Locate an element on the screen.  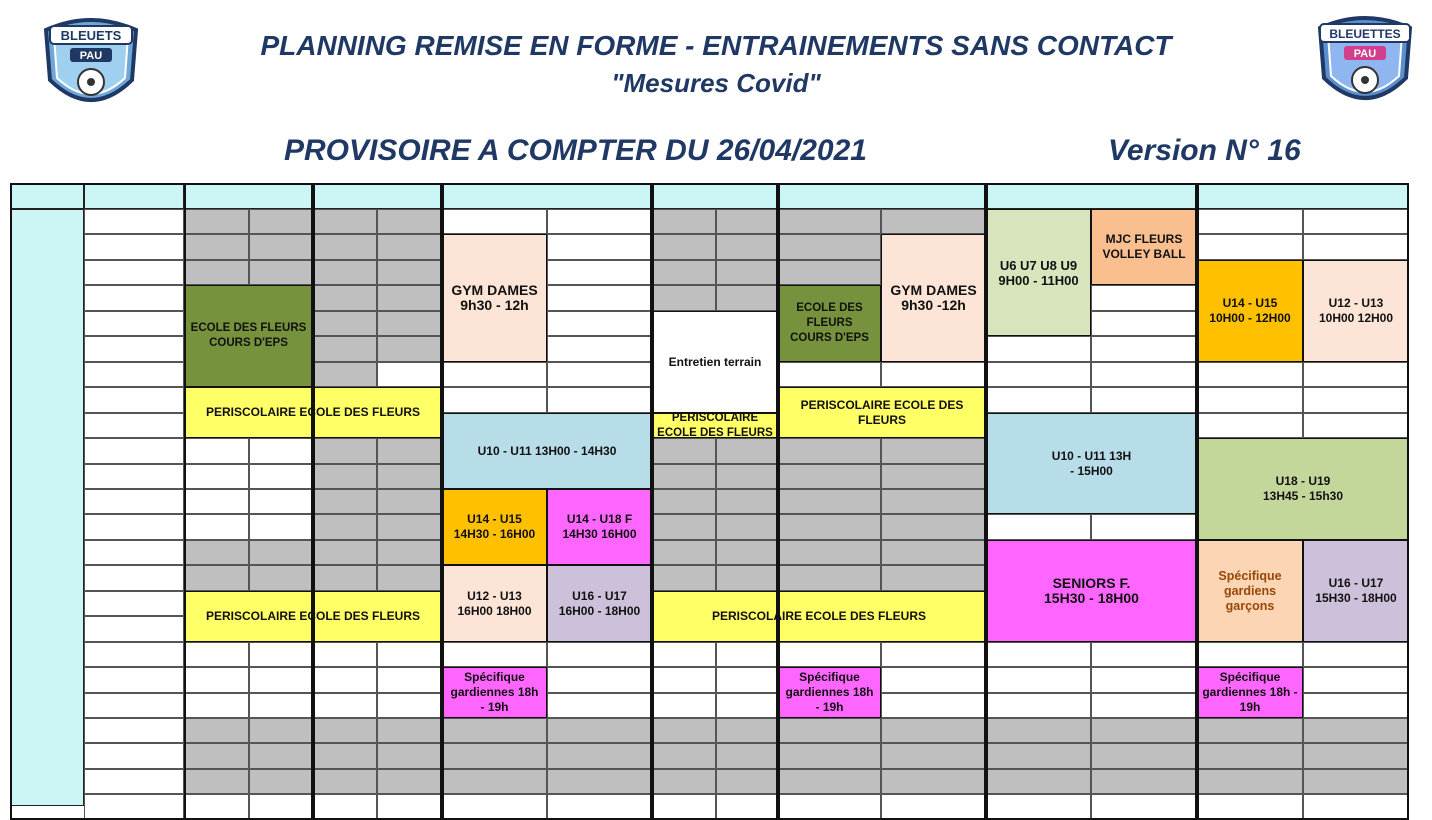
session-block: GYM DAMES 9h30 -12h is located at coordinates (933, 298).